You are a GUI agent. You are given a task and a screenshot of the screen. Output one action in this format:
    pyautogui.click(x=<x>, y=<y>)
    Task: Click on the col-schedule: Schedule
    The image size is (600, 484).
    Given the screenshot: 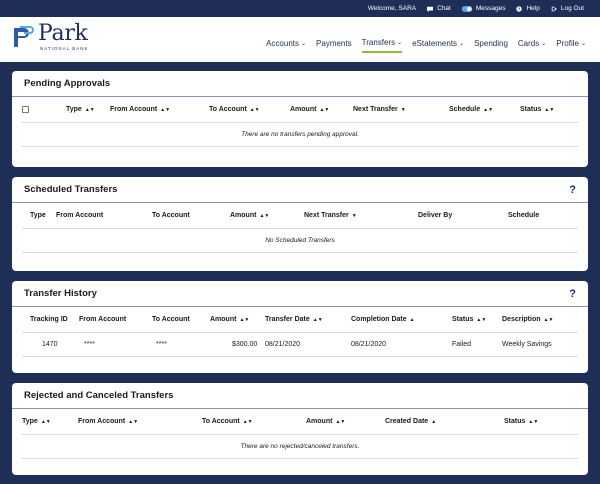 What is the action you would take?
    pyautogui.click(x=524, y=215)
    